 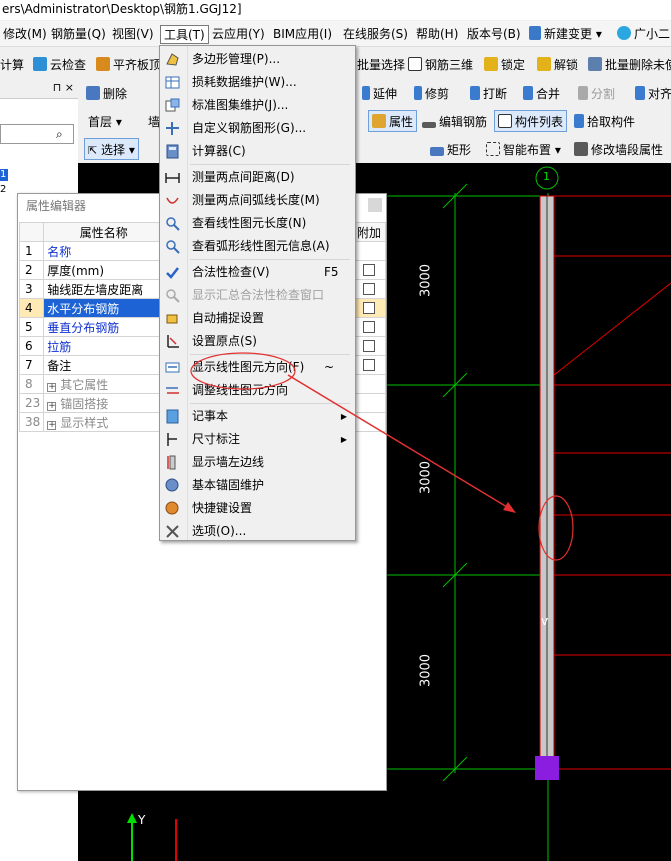 I want to click on menu-item-dimension: 尺寸标注 ▶, so click(x=257, y=439).